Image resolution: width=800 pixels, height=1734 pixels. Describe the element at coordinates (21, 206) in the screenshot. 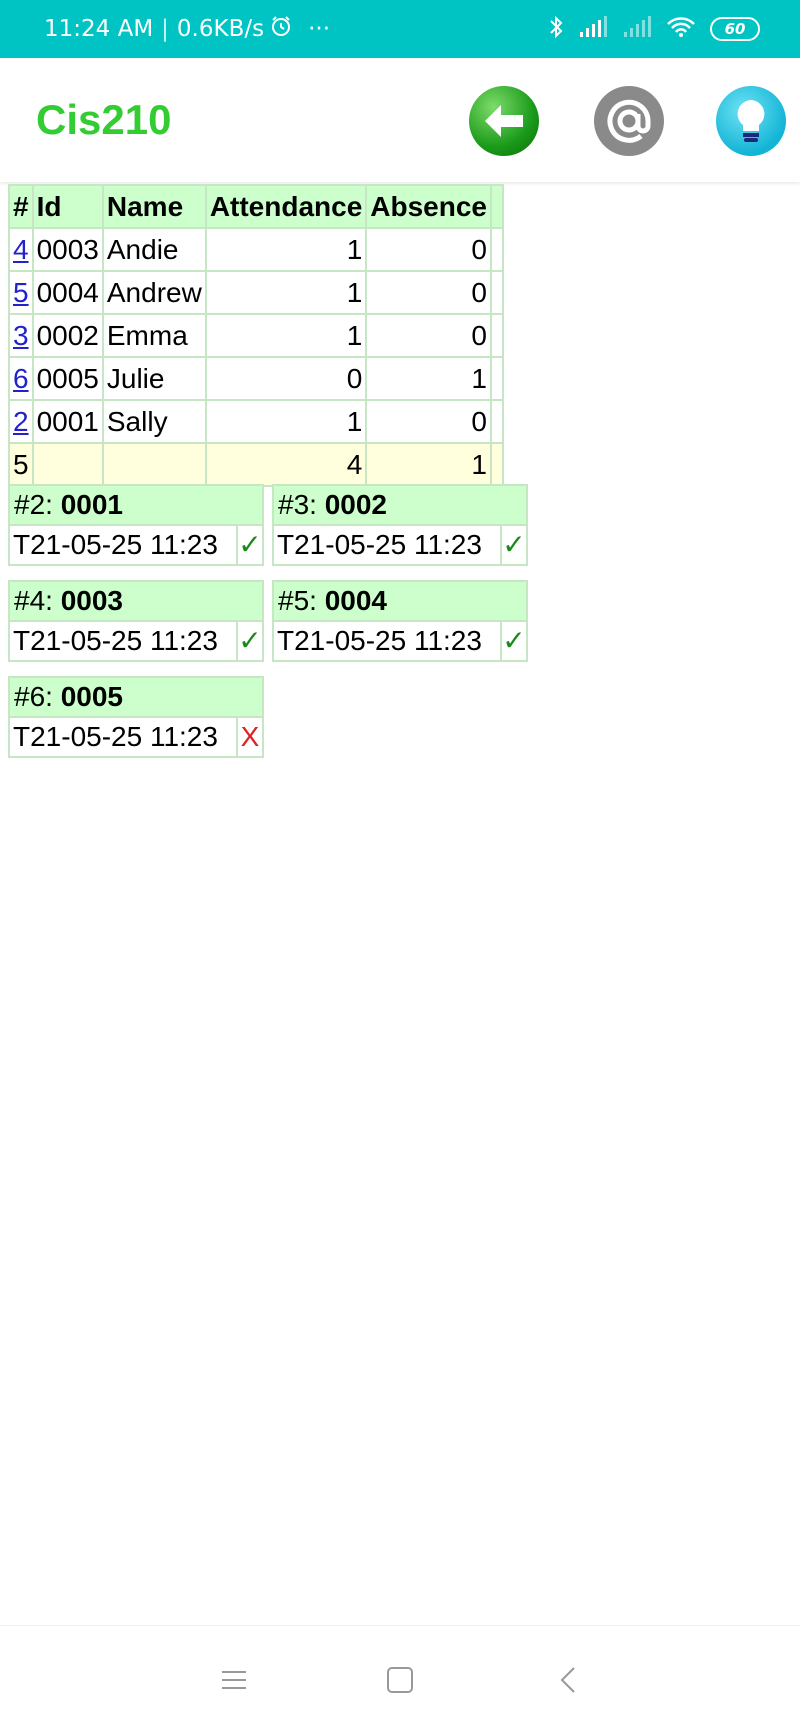

I see `col-header-no: #` at that location.